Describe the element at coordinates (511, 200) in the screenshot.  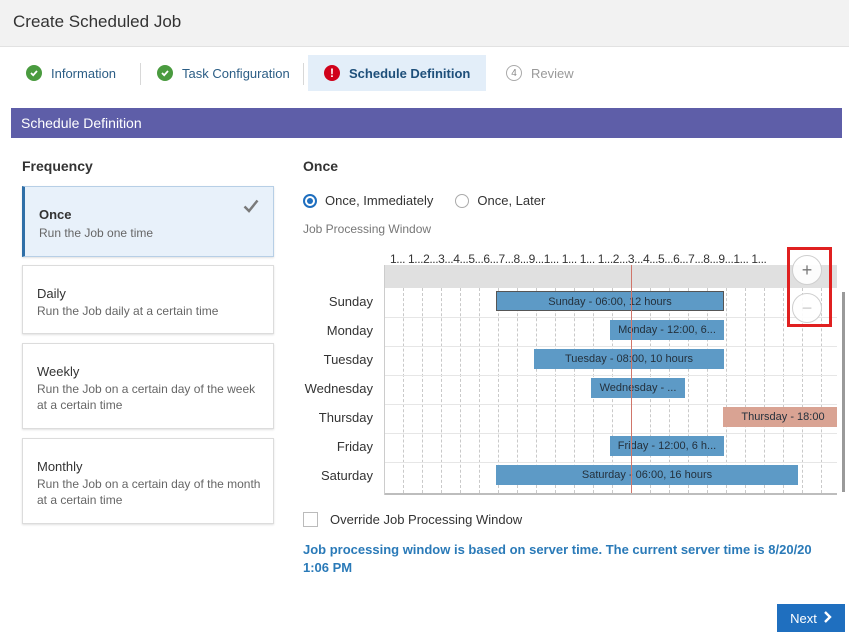
I see `radio-label: Once, Later` at that location.